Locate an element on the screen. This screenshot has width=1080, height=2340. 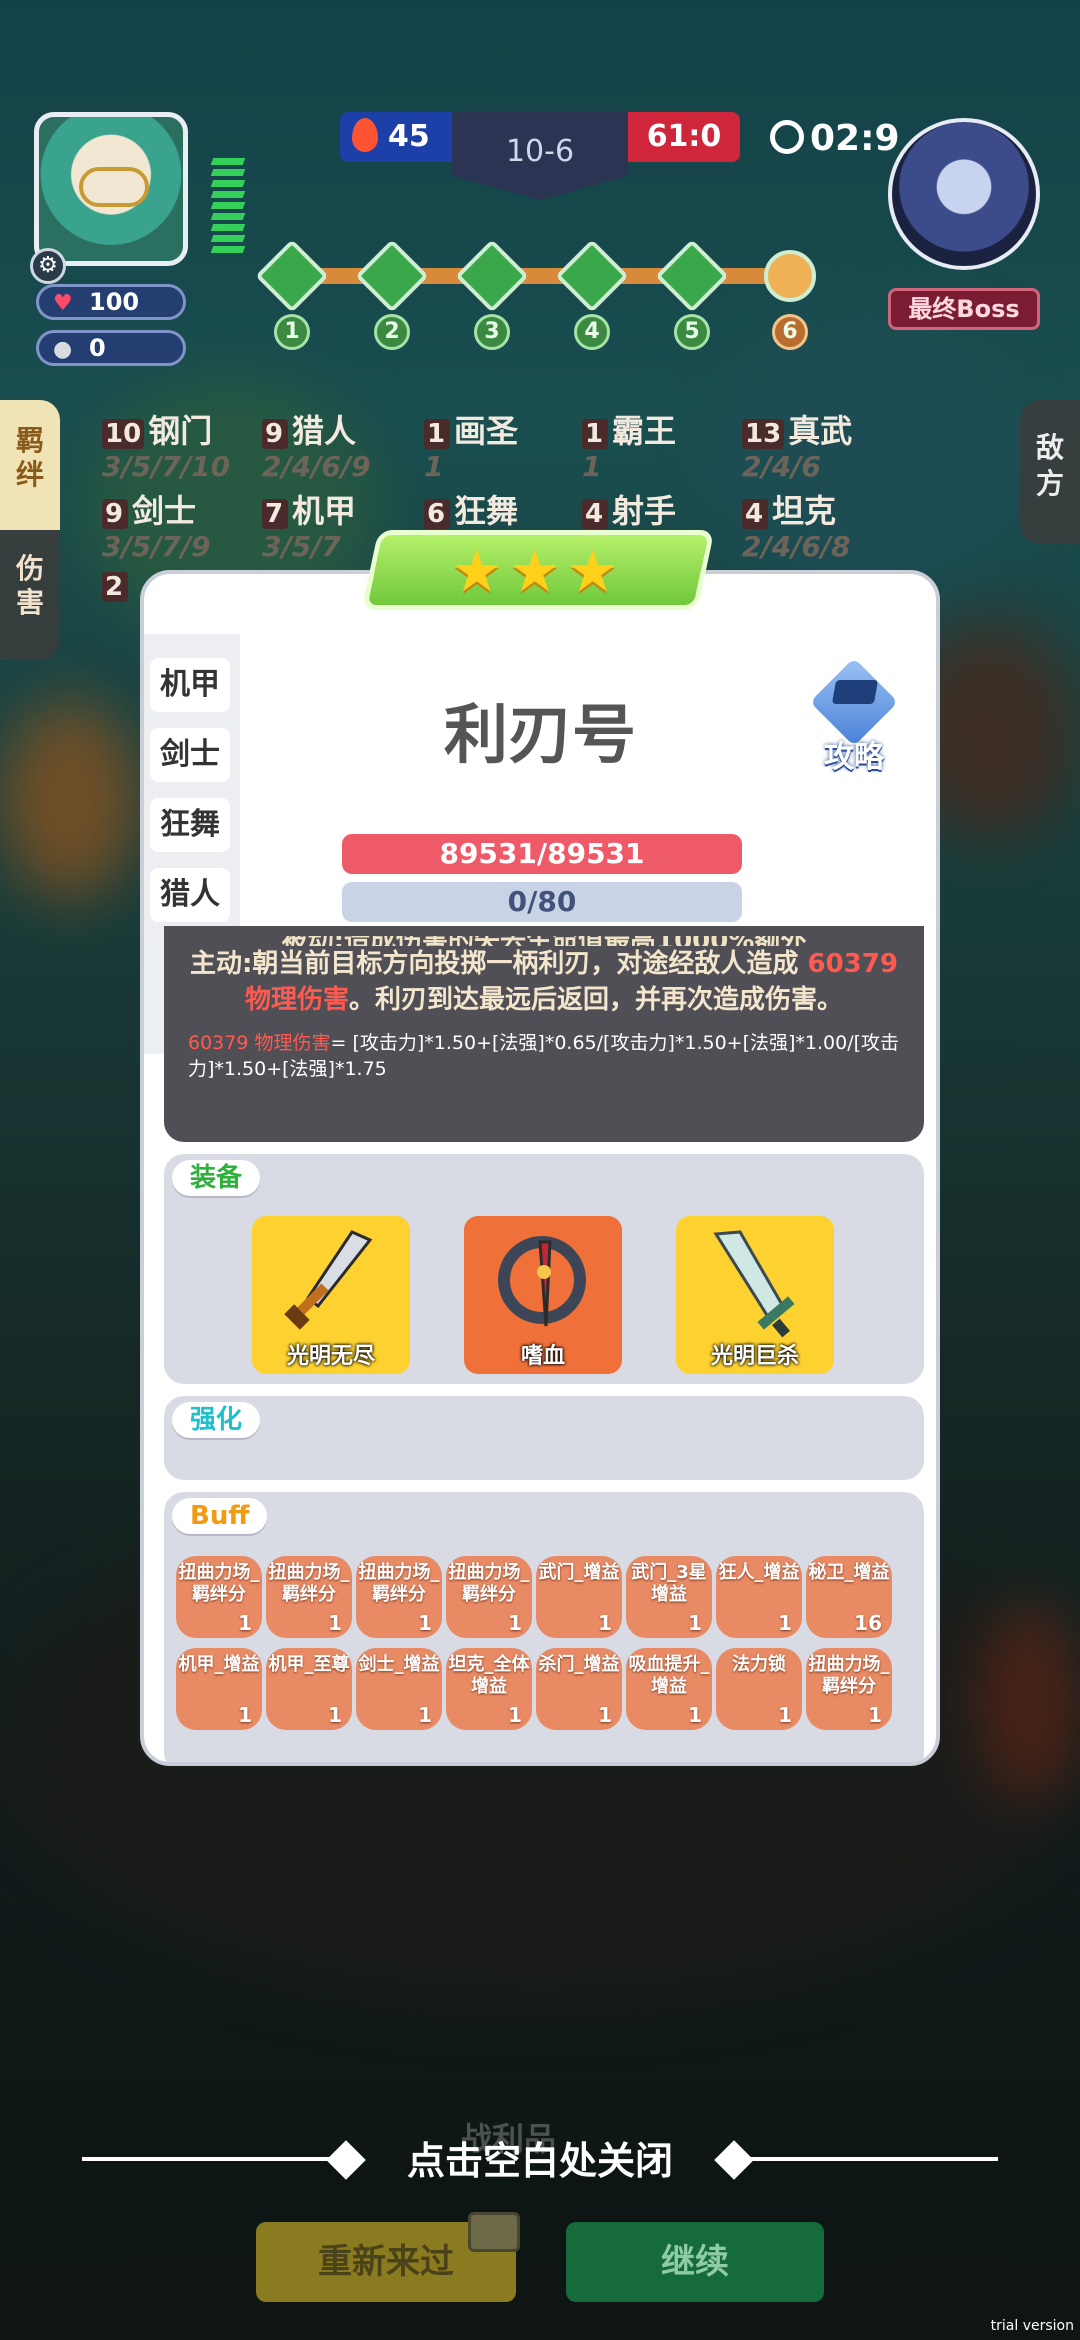
boss-avatar is located at coordinates (964, 194).